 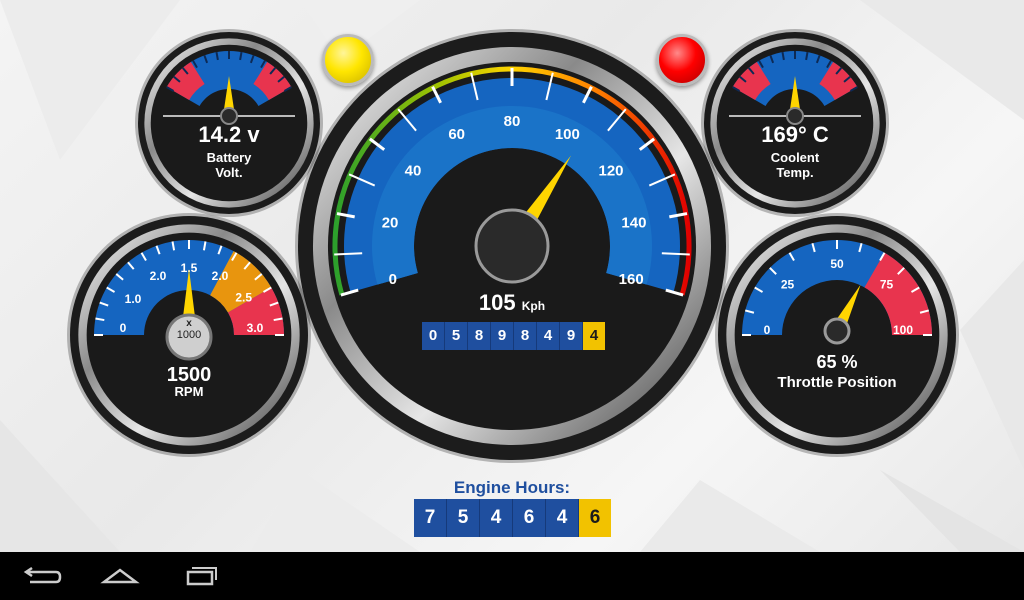 I want to click on tach-multiplier-x: x, so click(x=189, y=323).